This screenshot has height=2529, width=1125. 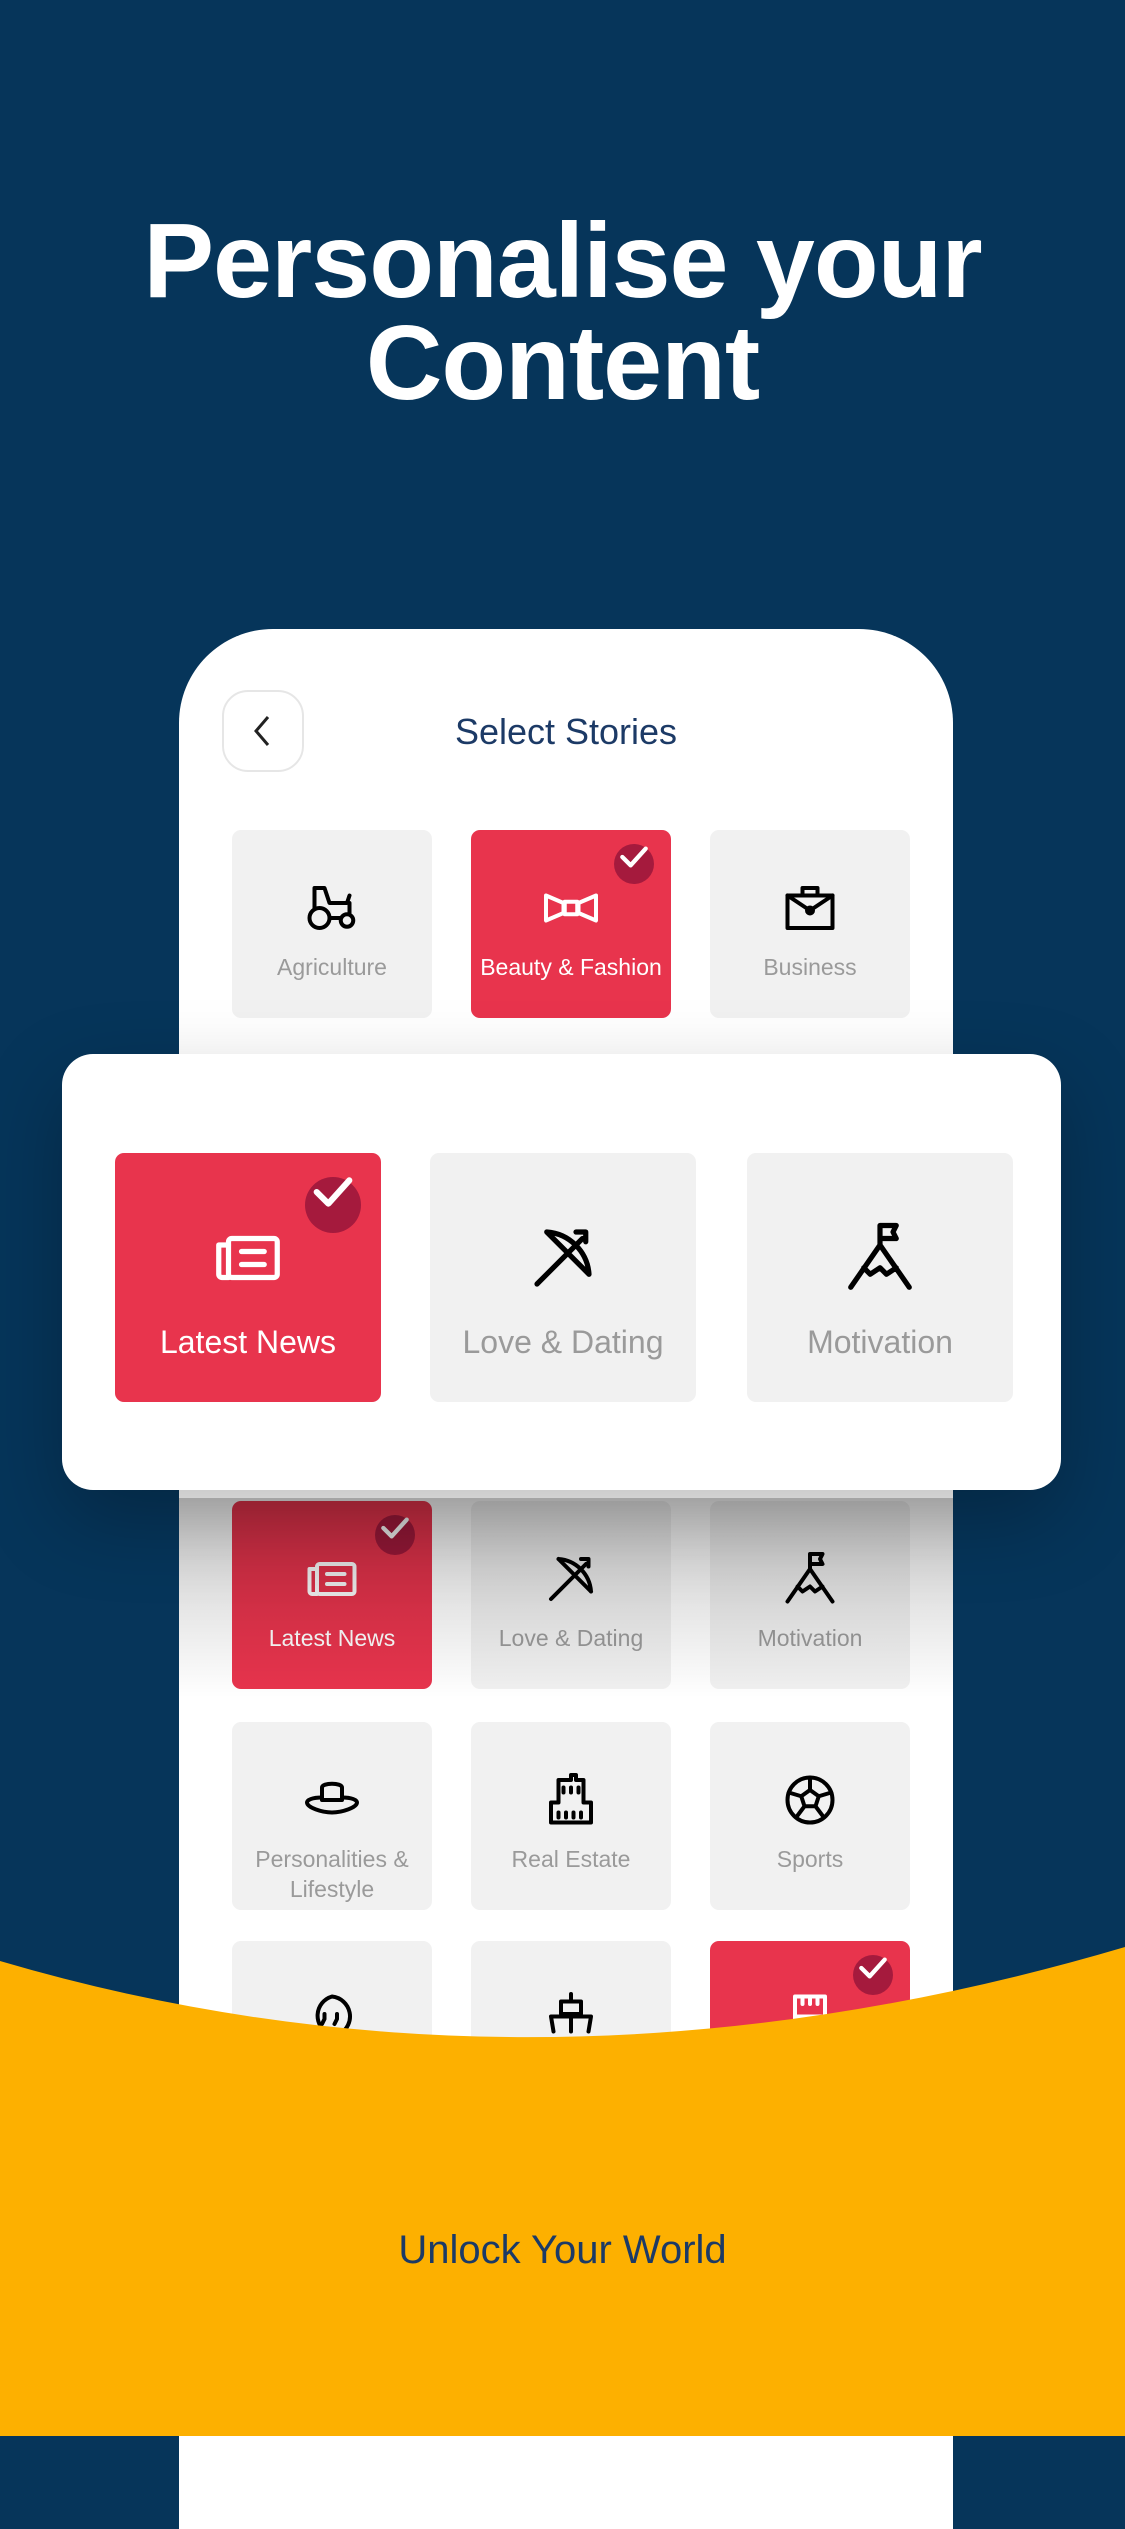 I want to click on category-tile-sports: Sports, so click(x=810, y=1816).